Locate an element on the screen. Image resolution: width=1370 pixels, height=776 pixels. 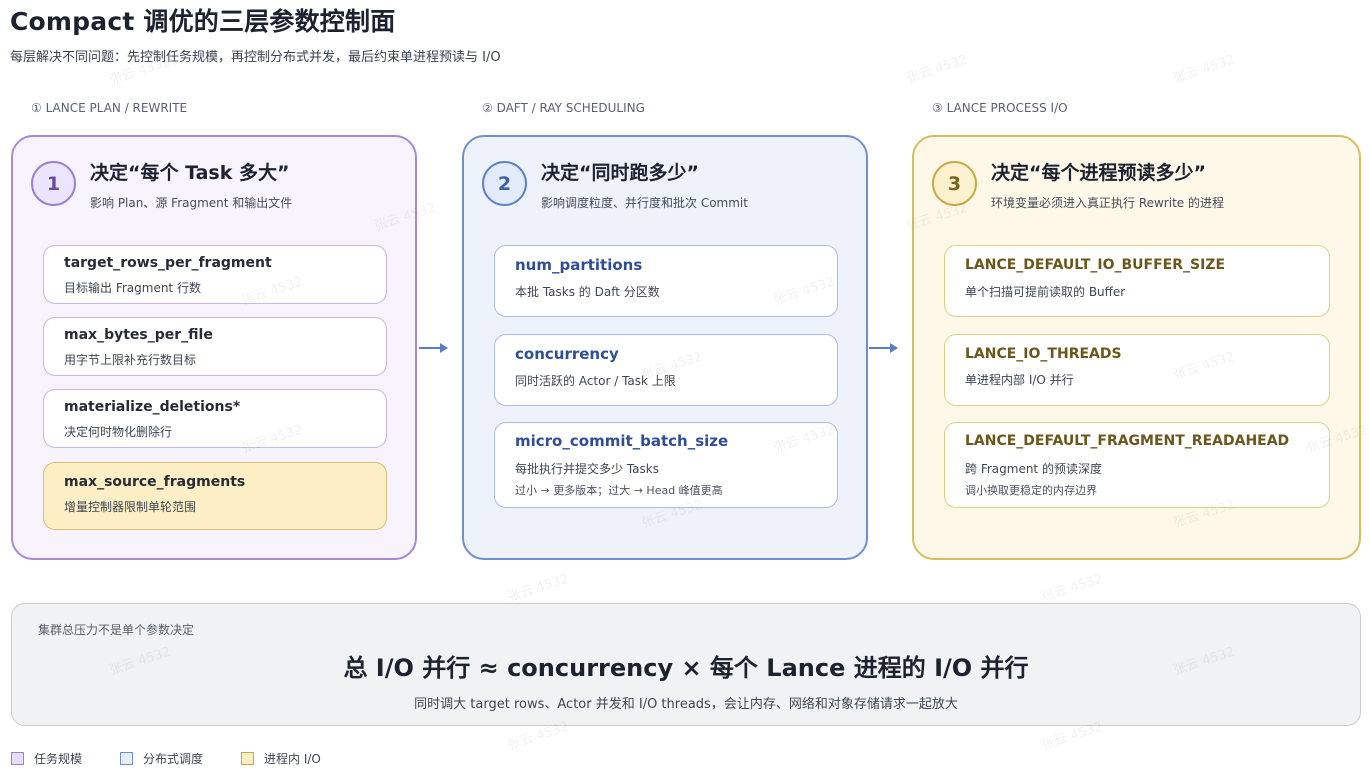
legend-label: 任务规模 is located at coordinates (58, 759).